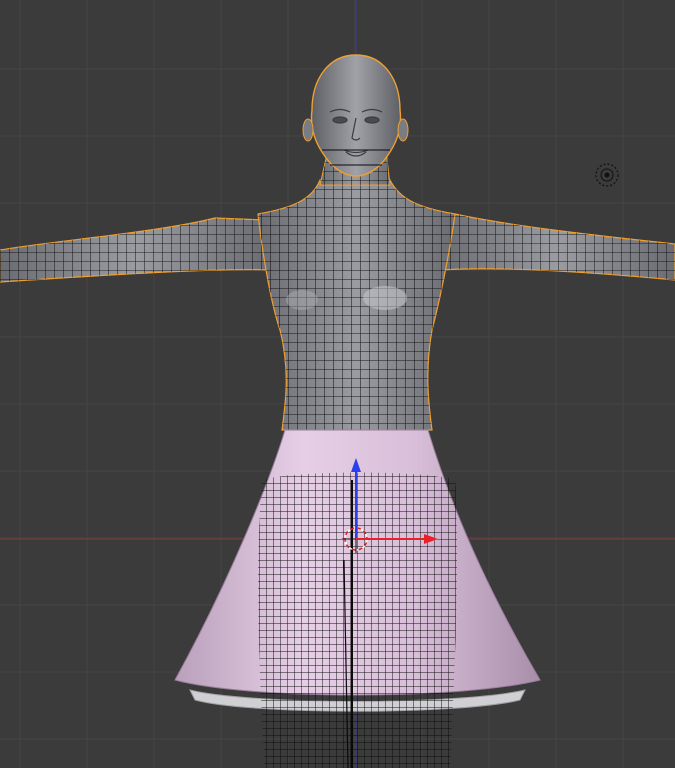 The image size is (675, 768). Describe the element at coordinates (607, 175) in the screenshot. I see `lamp-icon` at that location.